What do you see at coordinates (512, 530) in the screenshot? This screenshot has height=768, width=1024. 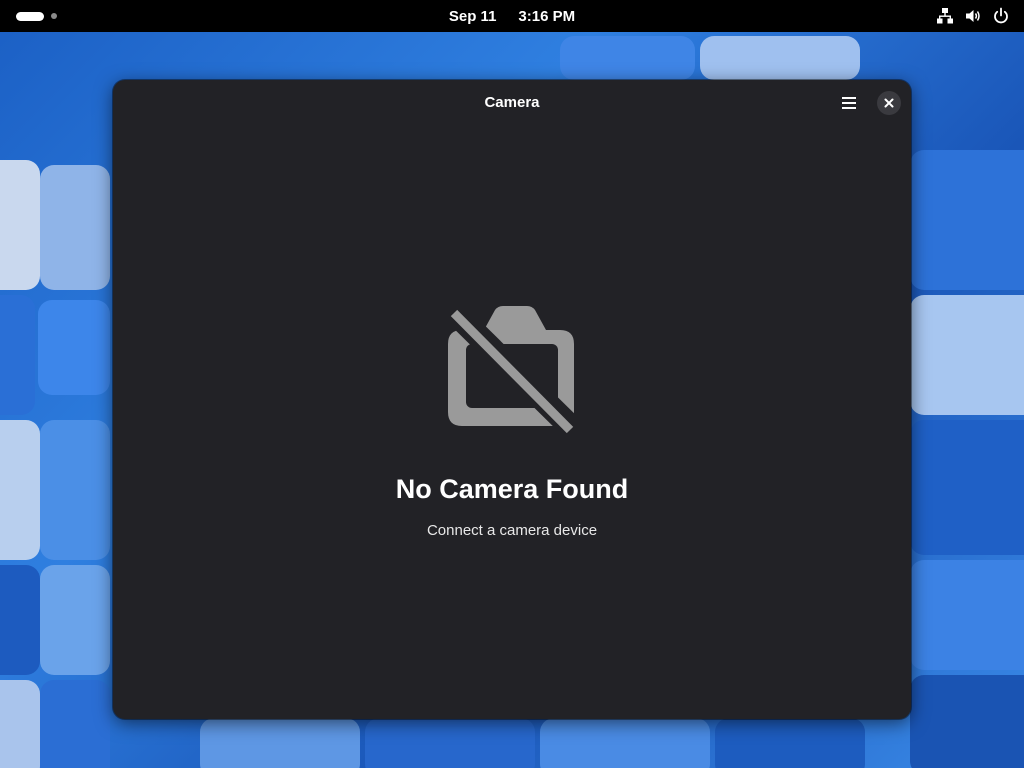 I see `status-description: Connect a camera device` at bounding box center [512, 530].